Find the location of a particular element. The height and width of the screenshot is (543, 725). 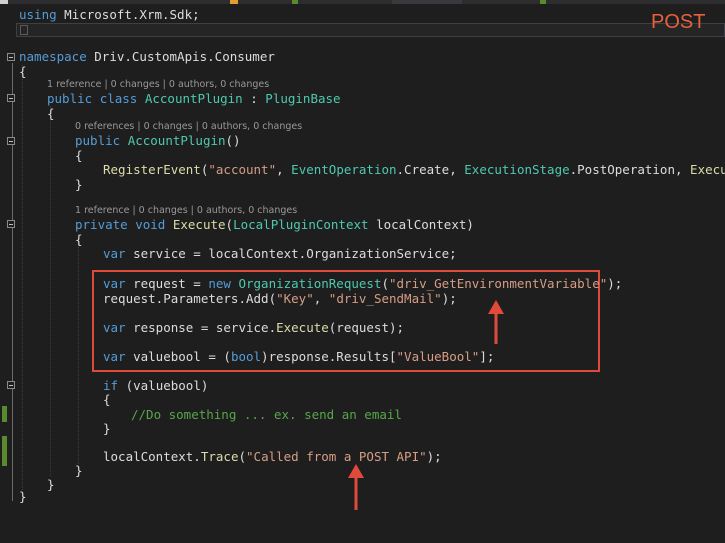

editor-find-bar is located at coordinates (370, 30).